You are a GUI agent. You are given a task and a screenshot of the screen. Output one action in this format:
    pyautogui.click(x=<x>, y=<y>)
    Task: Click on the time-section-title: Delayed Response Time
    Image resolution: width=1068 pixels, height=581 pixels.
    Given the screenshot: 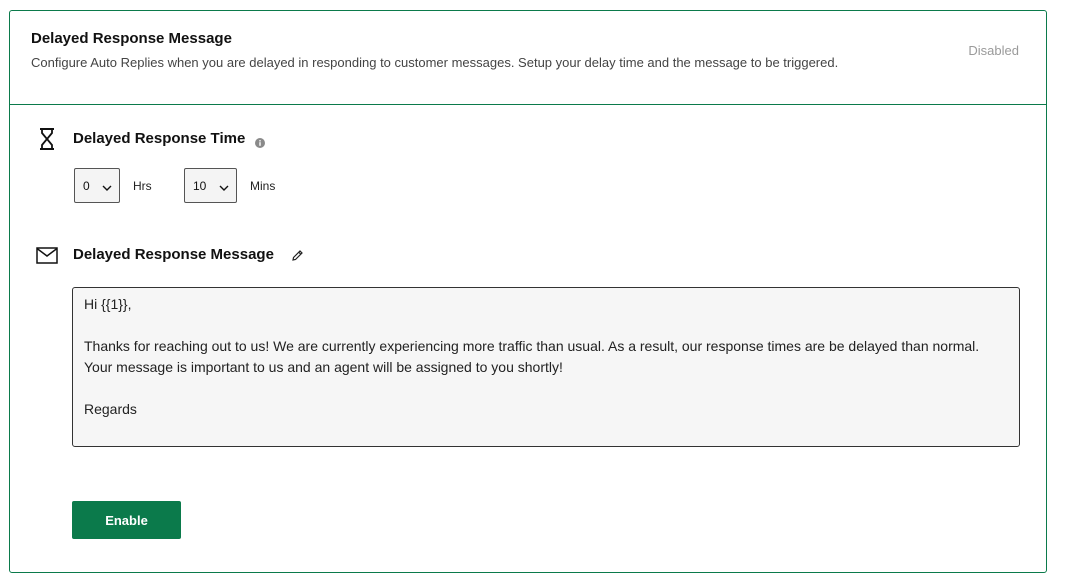 What is the action you would take?
    pyautogui.click(x=159, y=138)
    